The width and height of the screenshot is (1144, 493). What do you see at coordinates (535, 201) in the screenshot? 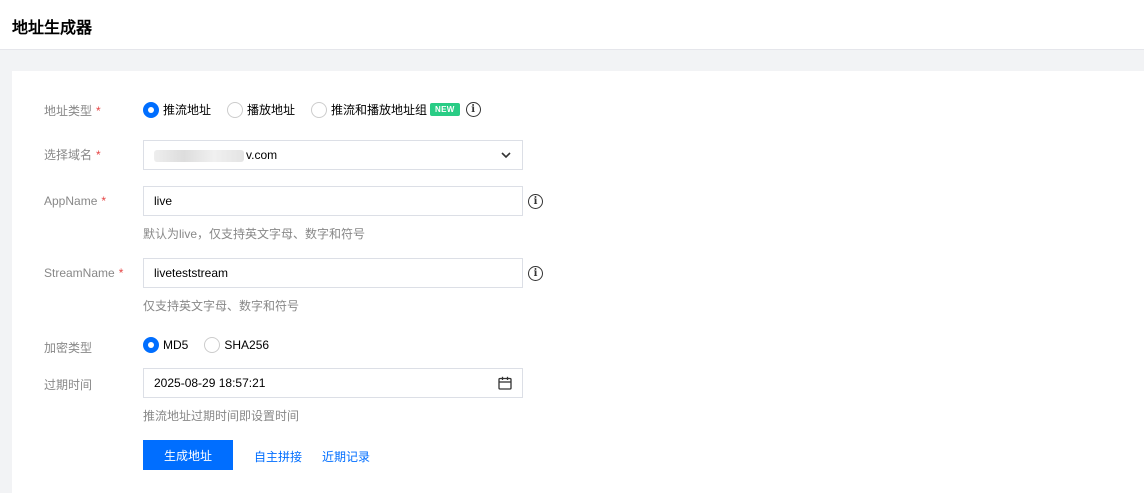
I see `app-name-info-icon: i` at bounding box center [535, 201].